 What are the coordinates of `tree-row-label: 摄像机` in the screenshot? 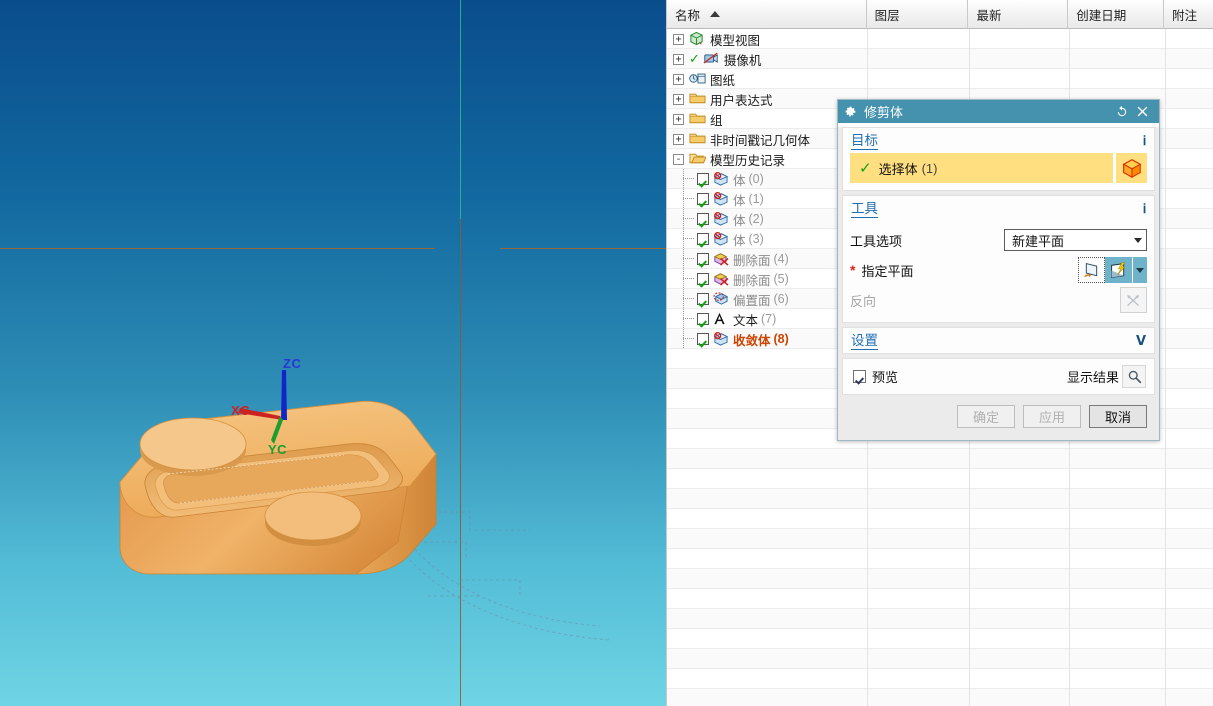 It's located at (742, 60).